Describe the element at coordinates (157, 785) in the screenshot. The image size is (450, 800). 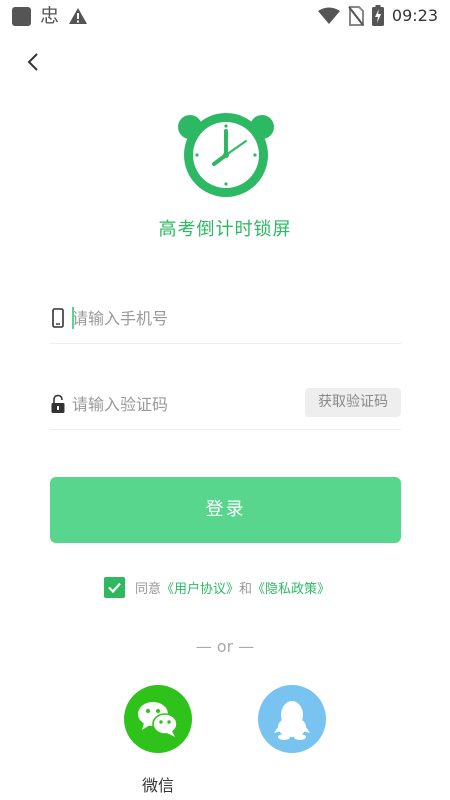
I see `wechat-label: 微信` at that location.